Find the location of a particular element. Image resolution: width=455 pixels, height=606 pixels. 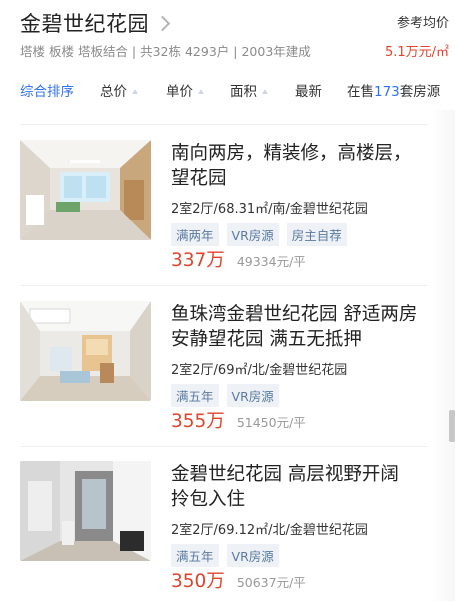

listing-title: 南向两房，精装修，高楼层，望花园 is located at coordinates (296, 166).